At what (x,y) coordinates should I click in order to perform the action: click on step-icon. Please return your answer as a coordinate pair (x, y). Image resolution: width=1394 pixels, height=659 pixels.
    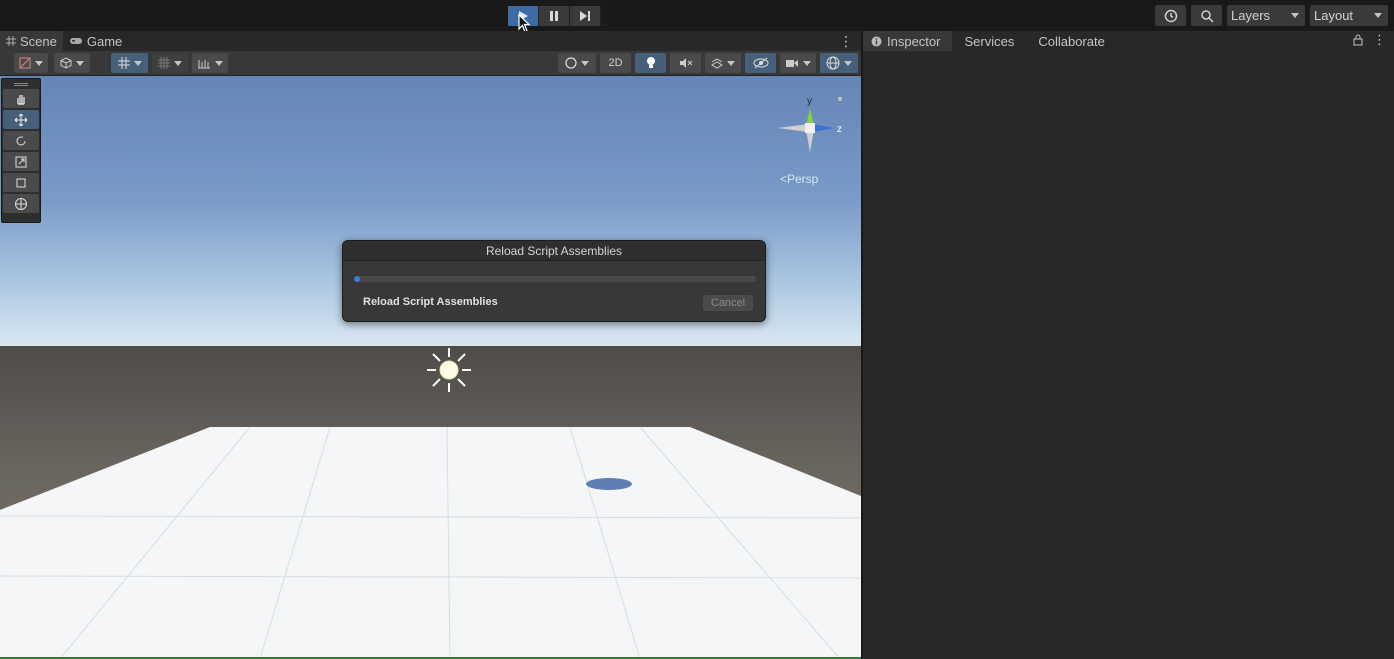
    Looking at the image, I should click on (585, 16).